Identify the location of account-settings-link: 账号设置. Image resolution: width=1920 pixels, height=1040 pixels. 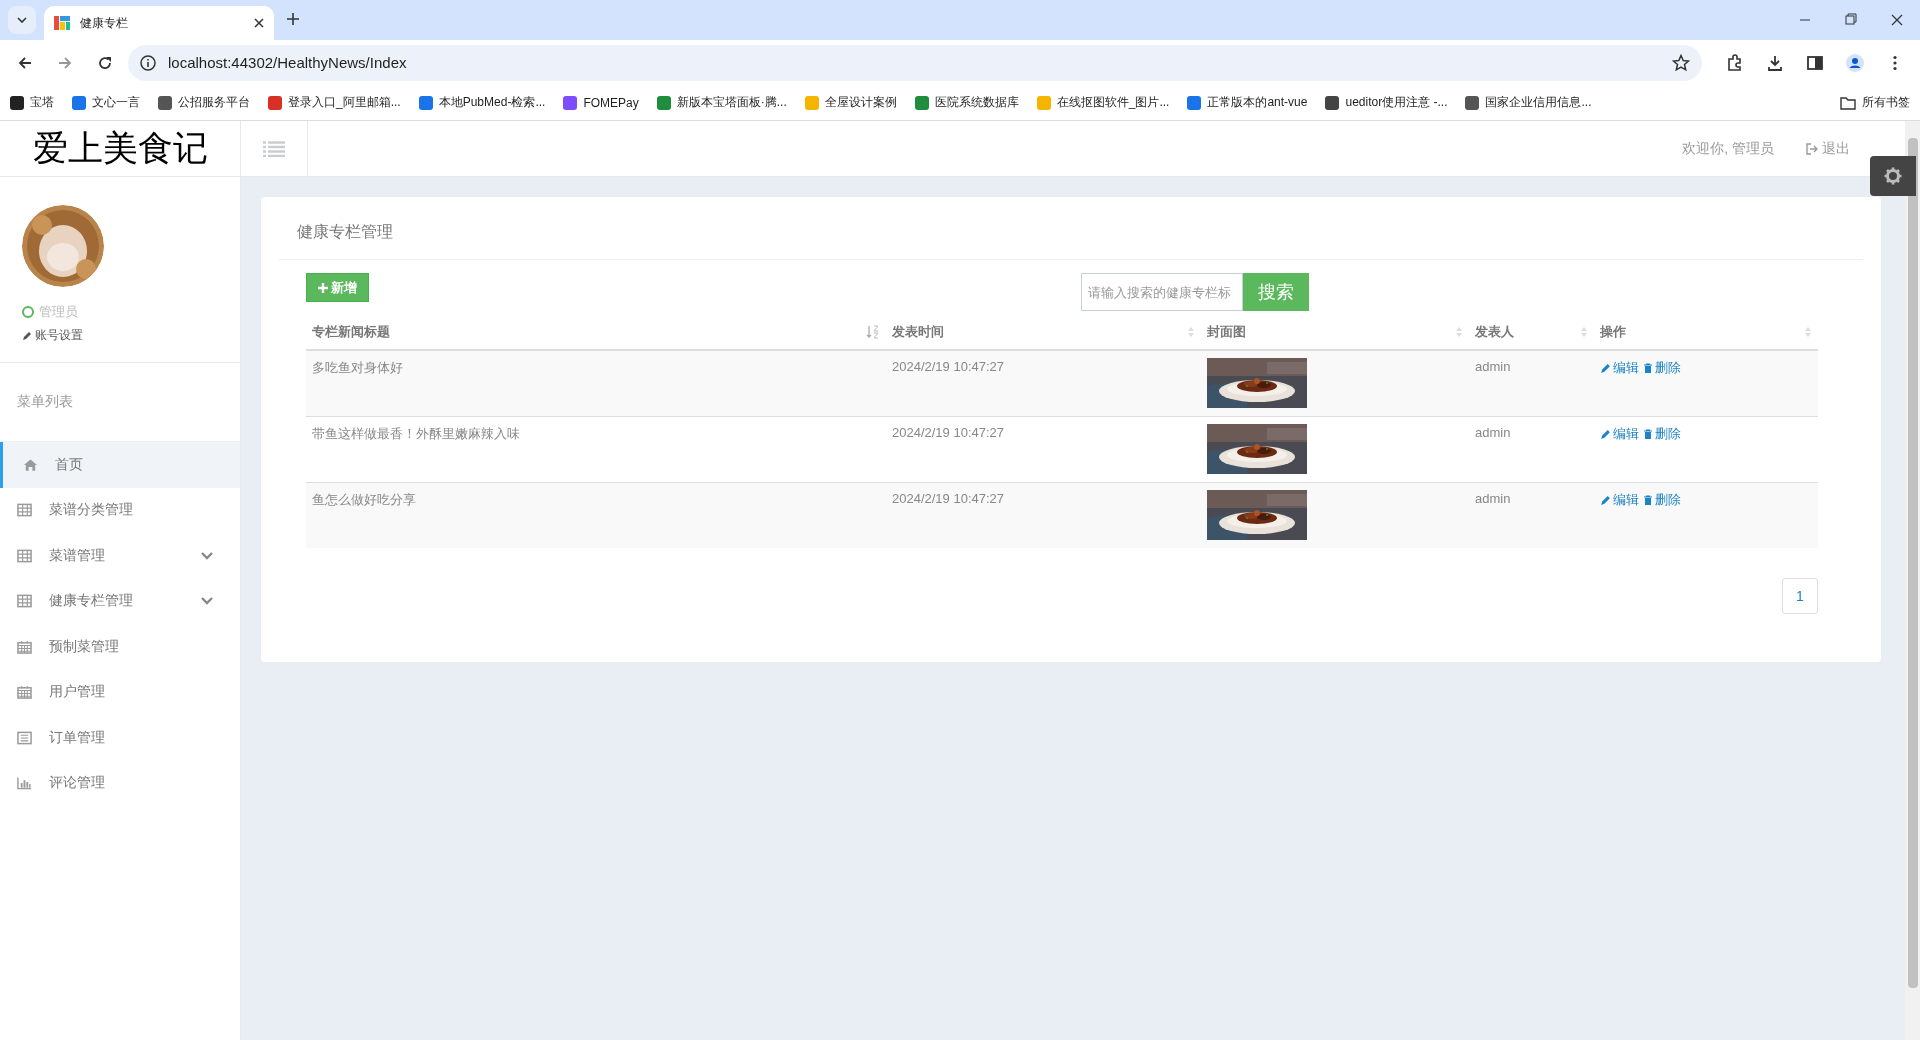
(52, 335).